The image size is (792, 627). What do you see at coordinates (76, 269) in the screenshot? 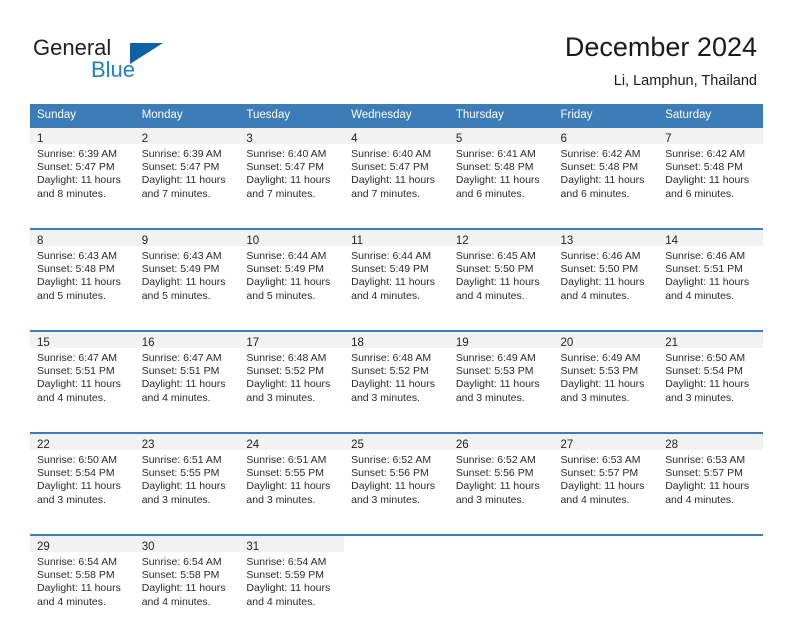
I see `sunset-text: Sunset: 5:48 PM` at bounding box center [76, 269].